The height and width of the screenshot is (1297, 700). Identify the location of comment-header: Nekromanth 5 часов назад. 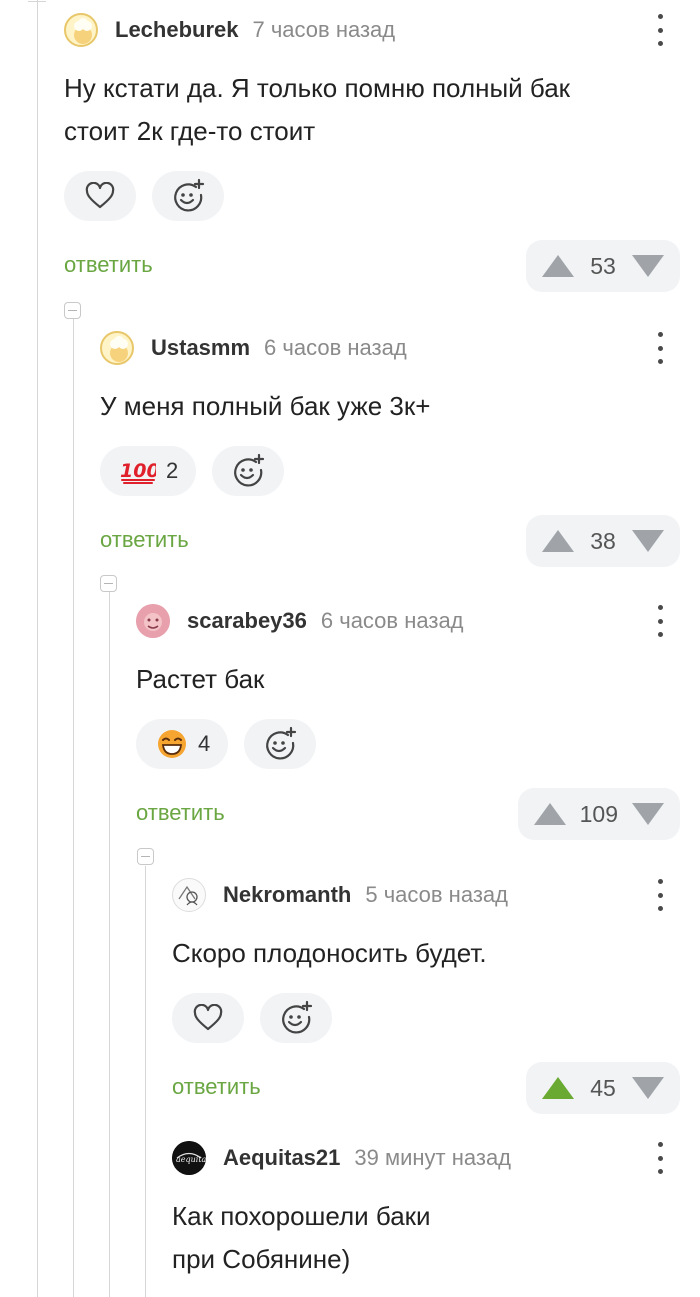
(426, 895).